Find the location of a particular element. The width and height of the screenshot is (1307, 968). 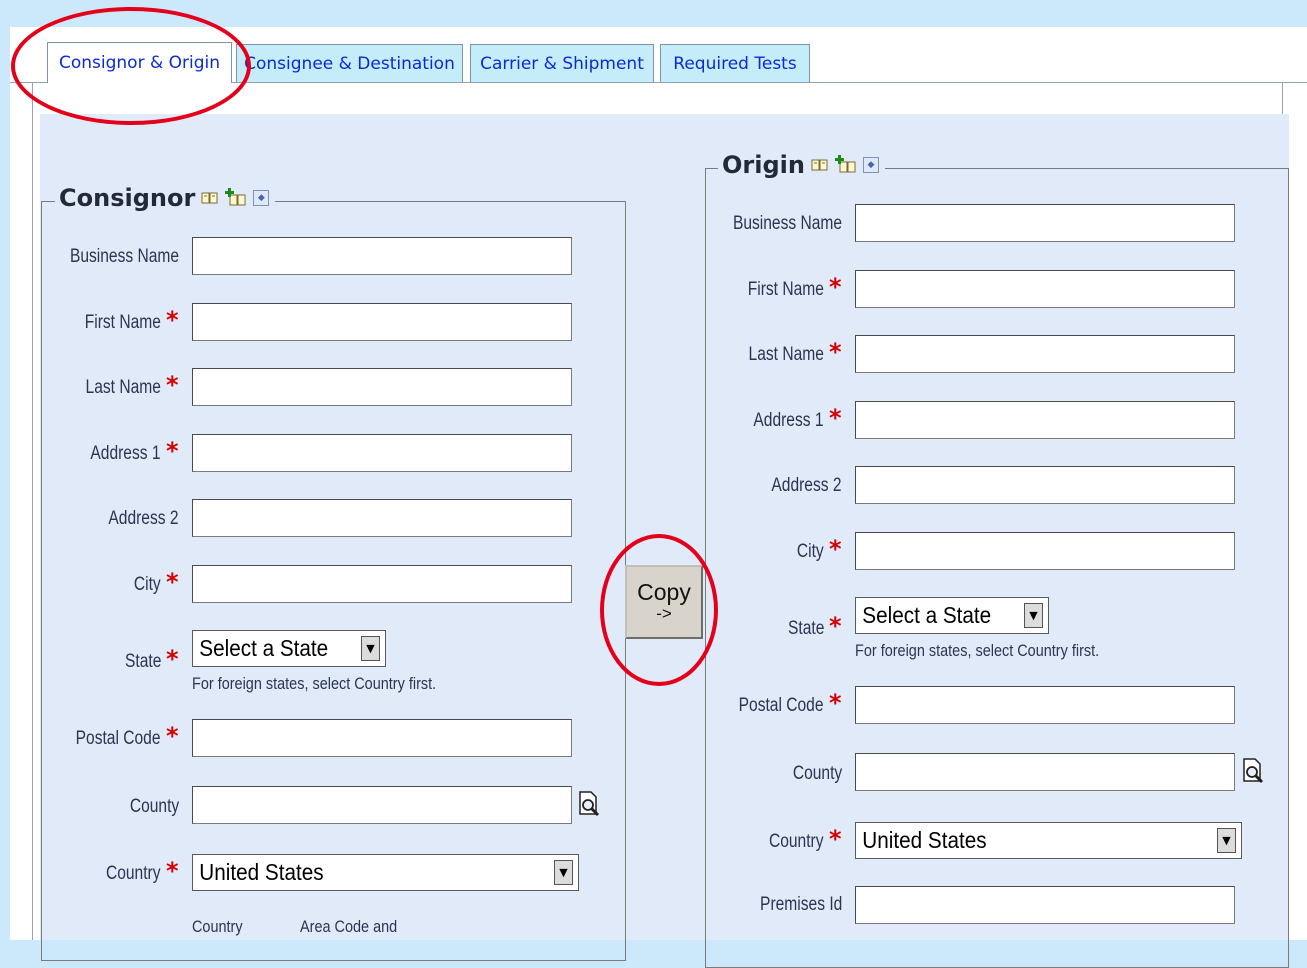

origin-first-name-label: First Name is located at coordinates (785, 289).